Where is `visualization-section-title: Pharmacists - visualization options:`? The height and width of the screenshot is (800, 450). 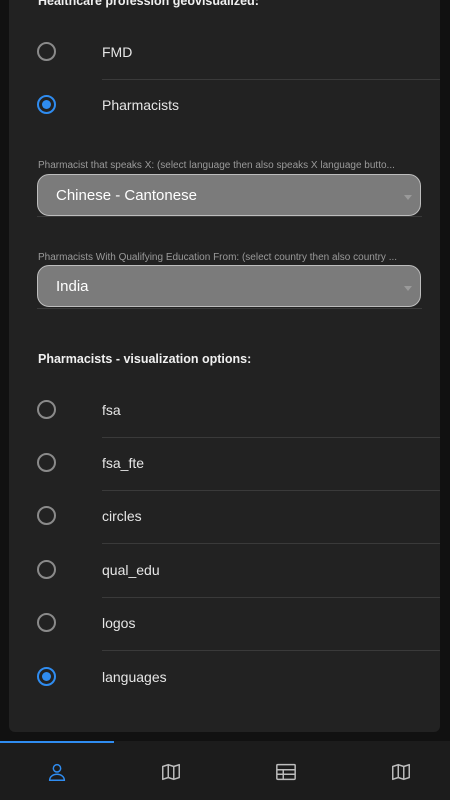 visualization-section-title: Pharmacists - visualization options: is located at coordinates (145, 359).